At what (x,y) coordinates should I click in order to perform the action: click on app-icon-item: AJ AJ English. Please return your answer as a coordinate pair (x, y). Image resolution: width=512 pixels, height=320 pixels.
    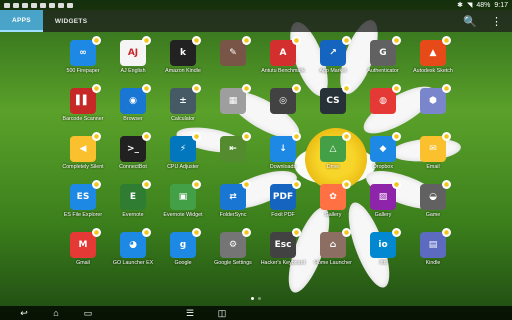
    Looking at the image, I should click on (133, 62).